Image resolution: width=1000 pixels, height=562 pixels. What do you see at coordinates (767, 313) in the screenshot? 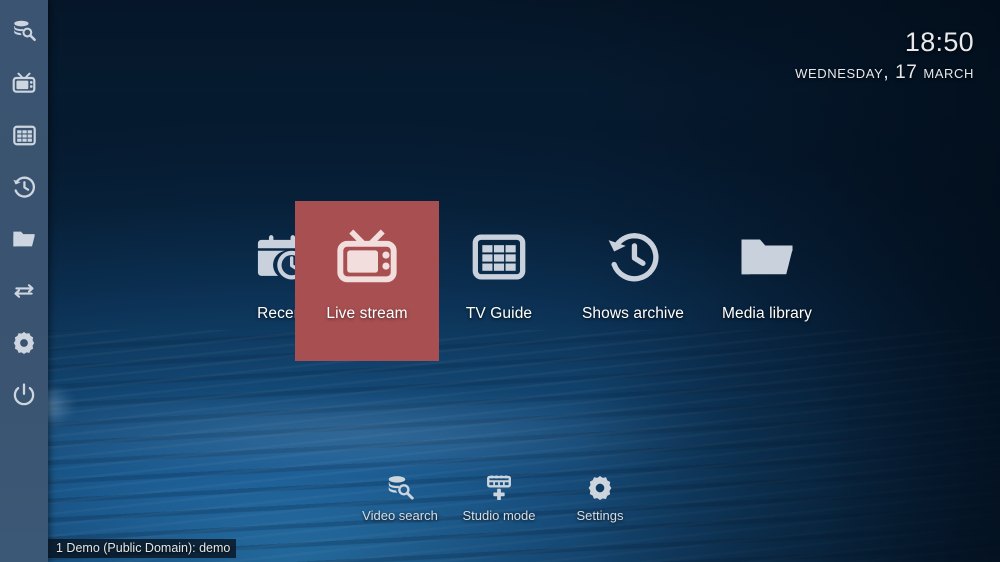
I see `menu-item-label: Media library` at bounding box center [767, 313].